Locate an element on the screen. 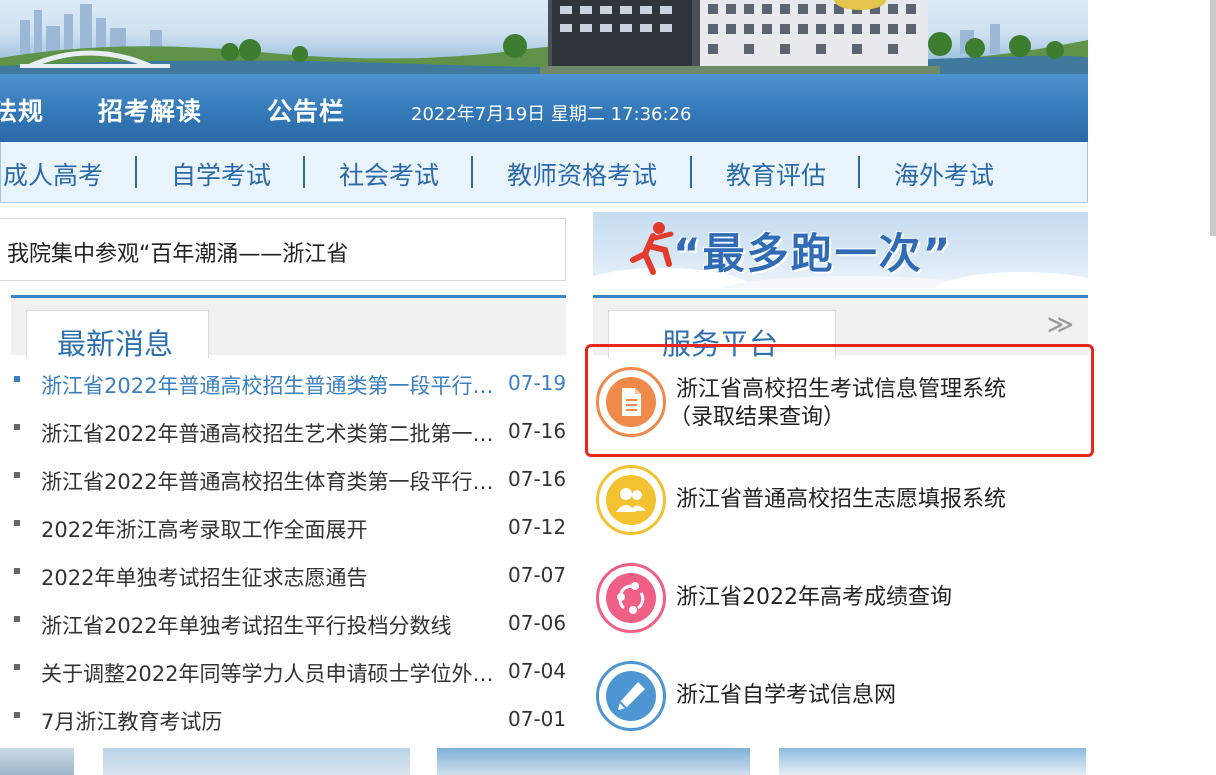 Image resolution: width=1216 pixels, height=775 pixels. service-label: 浙江省普通高校招生志愿填报系统 is located at coordinates (841, 500).